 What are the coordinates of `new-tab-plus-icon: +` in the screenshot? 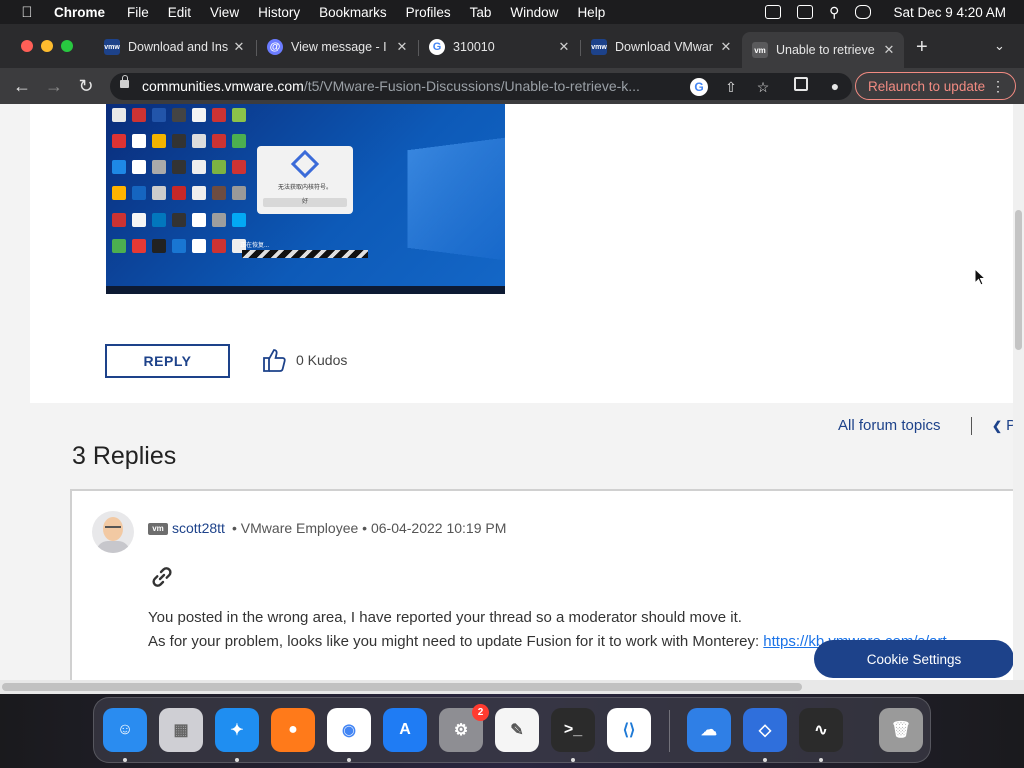 It's located at (922, 47).